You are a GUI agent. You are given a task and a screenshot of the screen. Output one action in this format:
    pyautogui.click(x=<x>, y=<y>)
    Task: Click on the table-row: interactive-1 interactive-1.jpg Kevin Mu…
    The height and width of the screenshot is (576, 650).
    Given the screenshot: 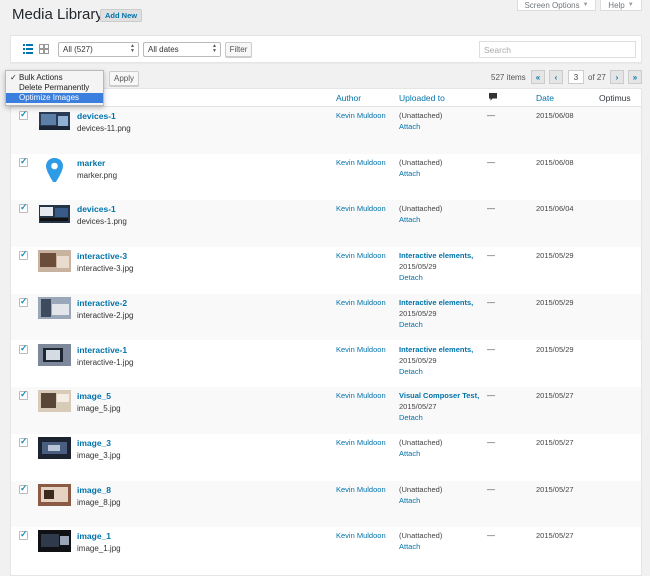 What is the action you would take?
    pyautogui.click(x=326, y=364)
    